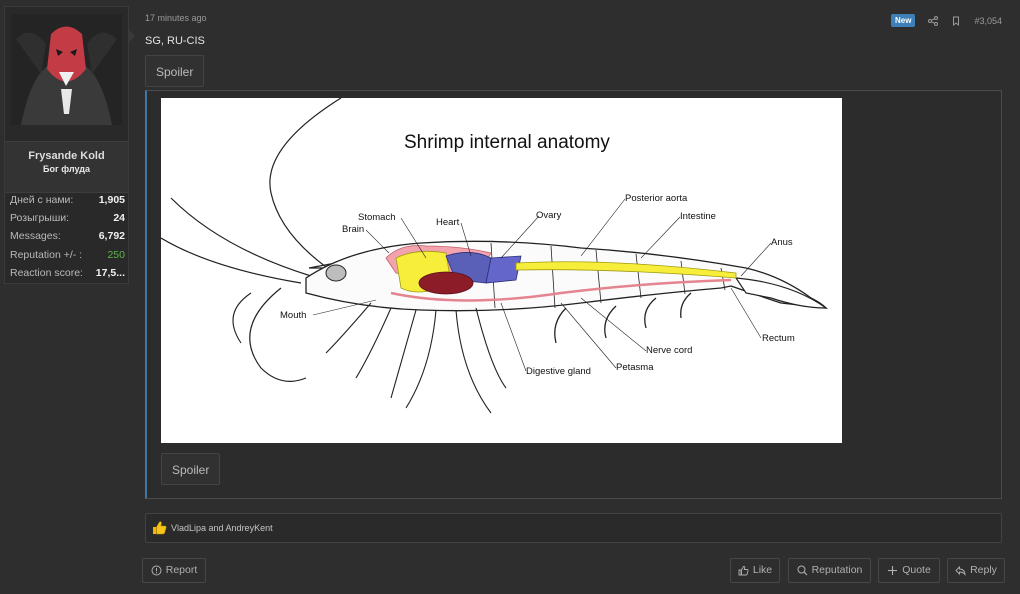 Image resolution: width=1020 pixels, height=594 pixels. I want to click on label-brain: Brain, so click(353, 229).